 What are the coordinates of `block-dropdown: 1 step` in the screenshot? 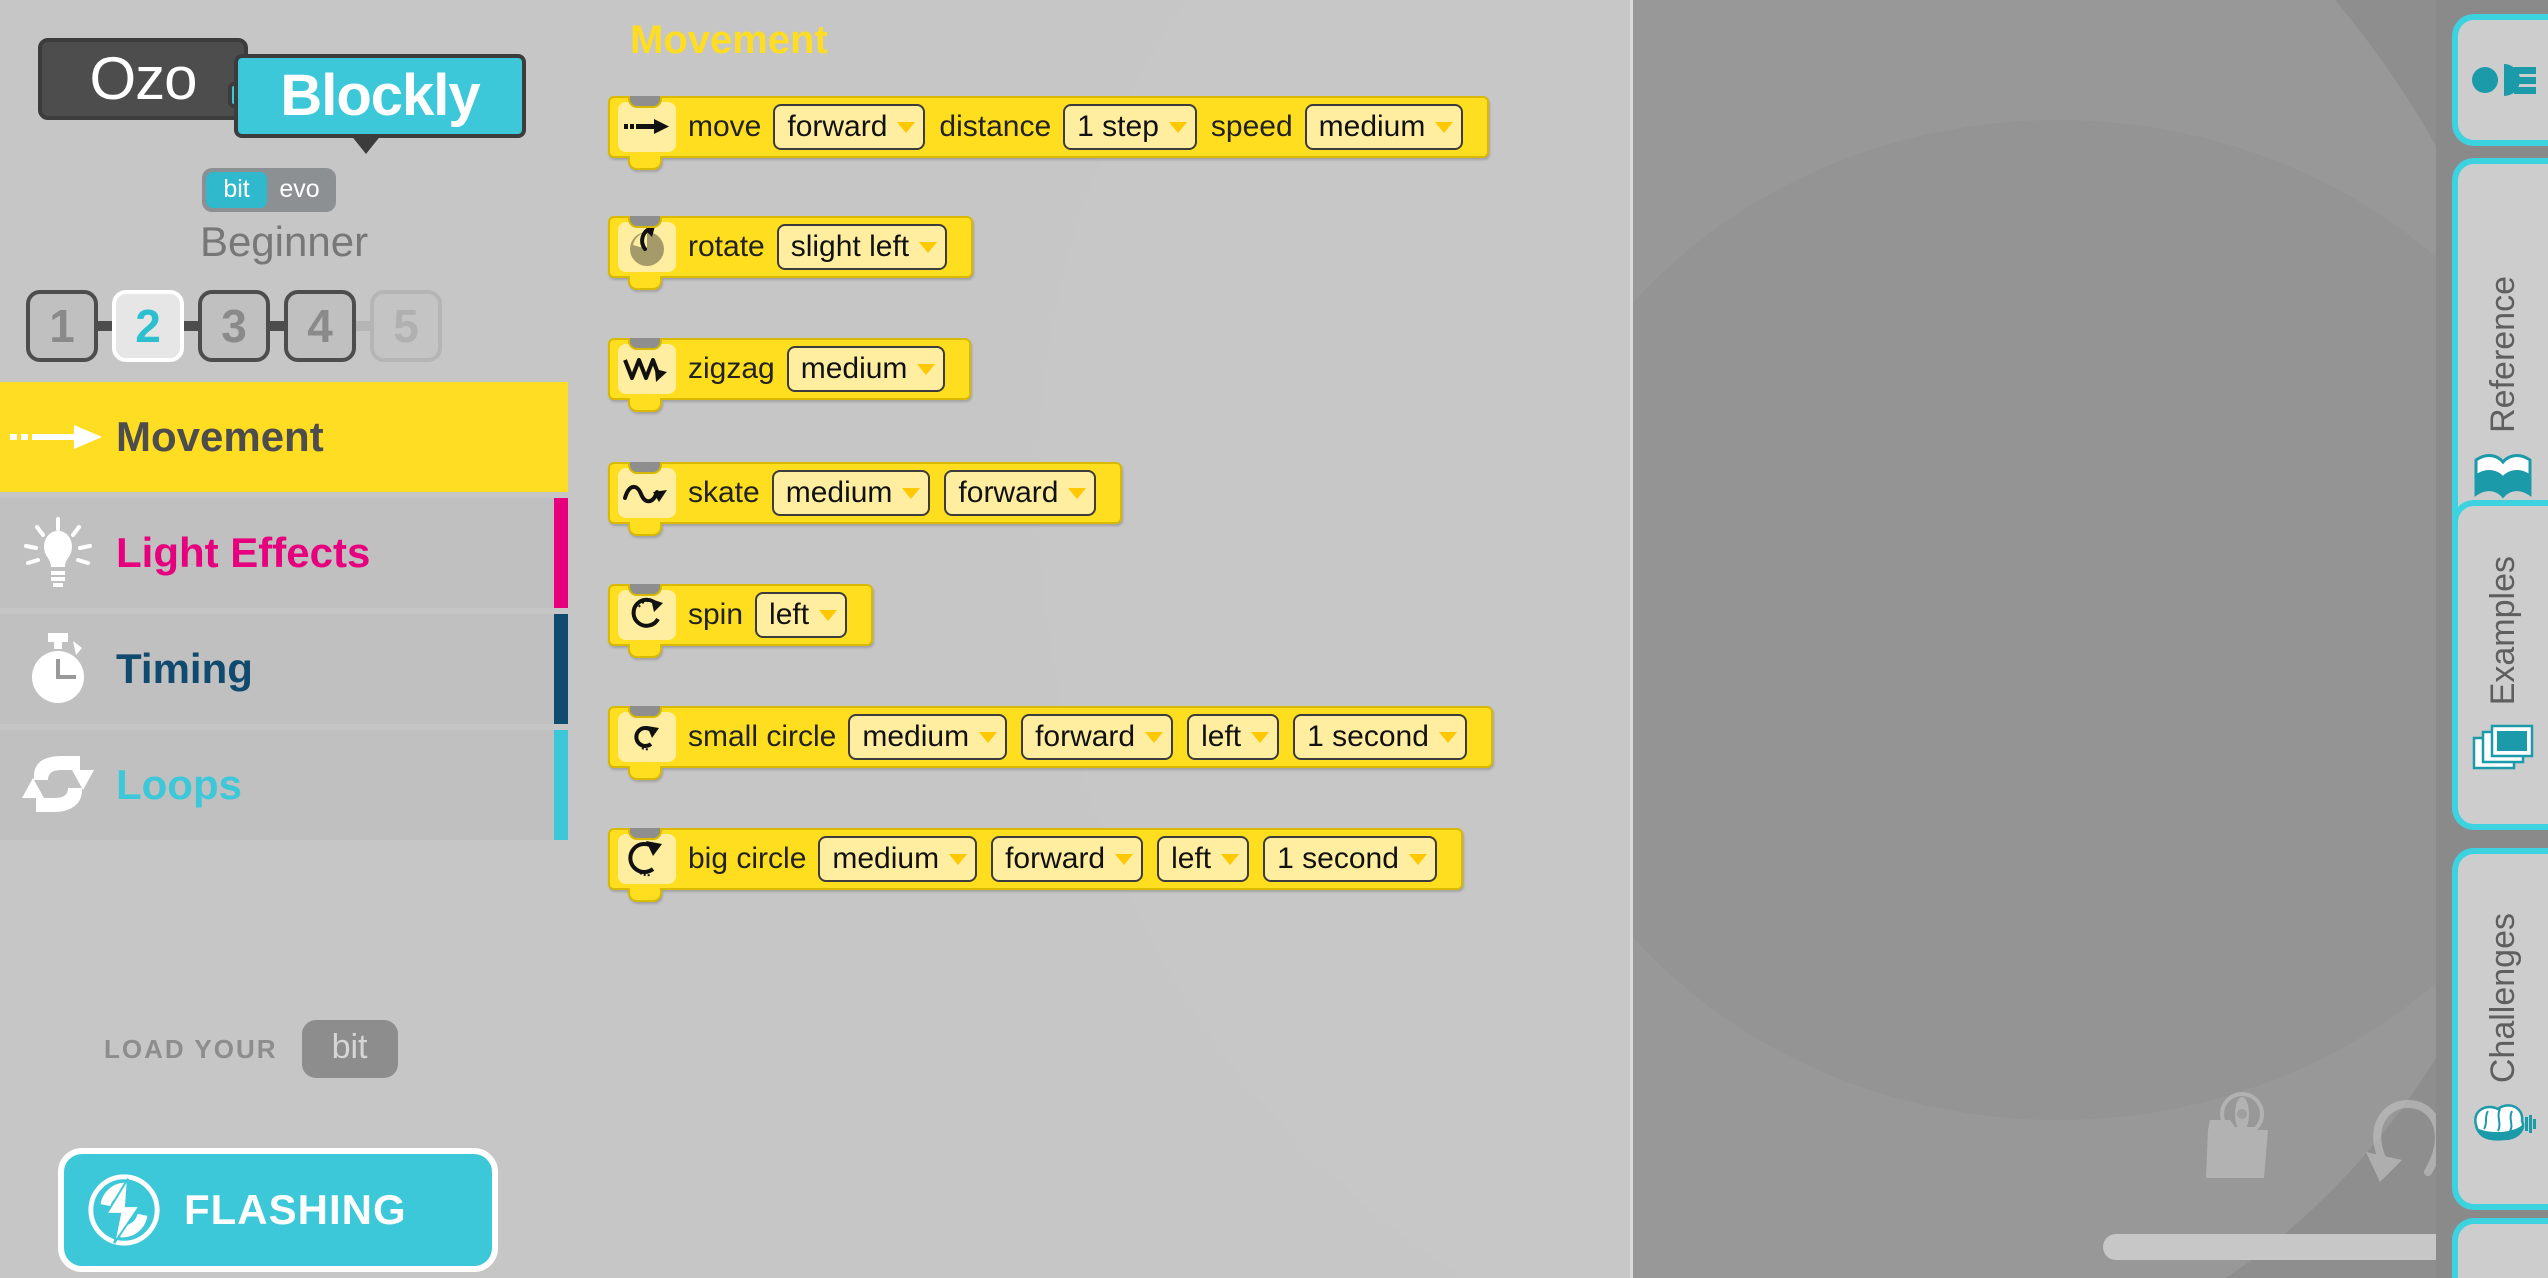 It's located at (1130, 127).